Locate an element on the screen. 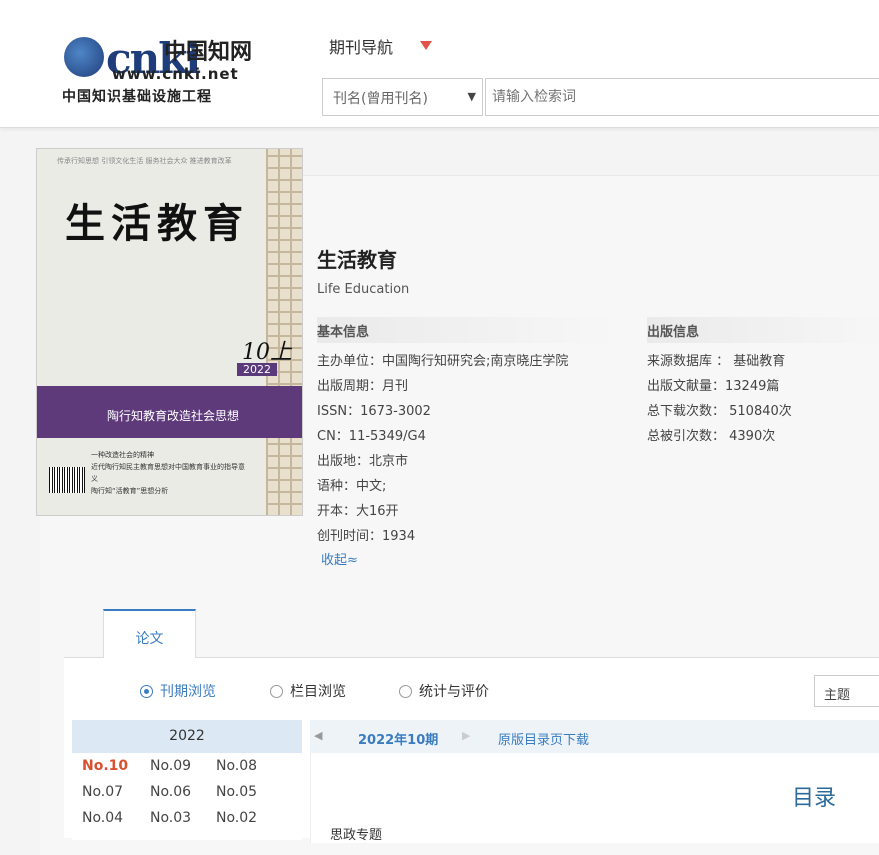  search-input is located at coordinates (682, 97).